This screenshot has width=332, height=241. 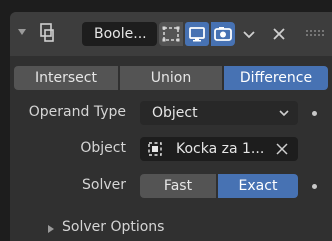 What do you see at coordinates (22, 32) in the screenshot?
I see `collapse-arrow-icon` at bounding box center [22, 32].